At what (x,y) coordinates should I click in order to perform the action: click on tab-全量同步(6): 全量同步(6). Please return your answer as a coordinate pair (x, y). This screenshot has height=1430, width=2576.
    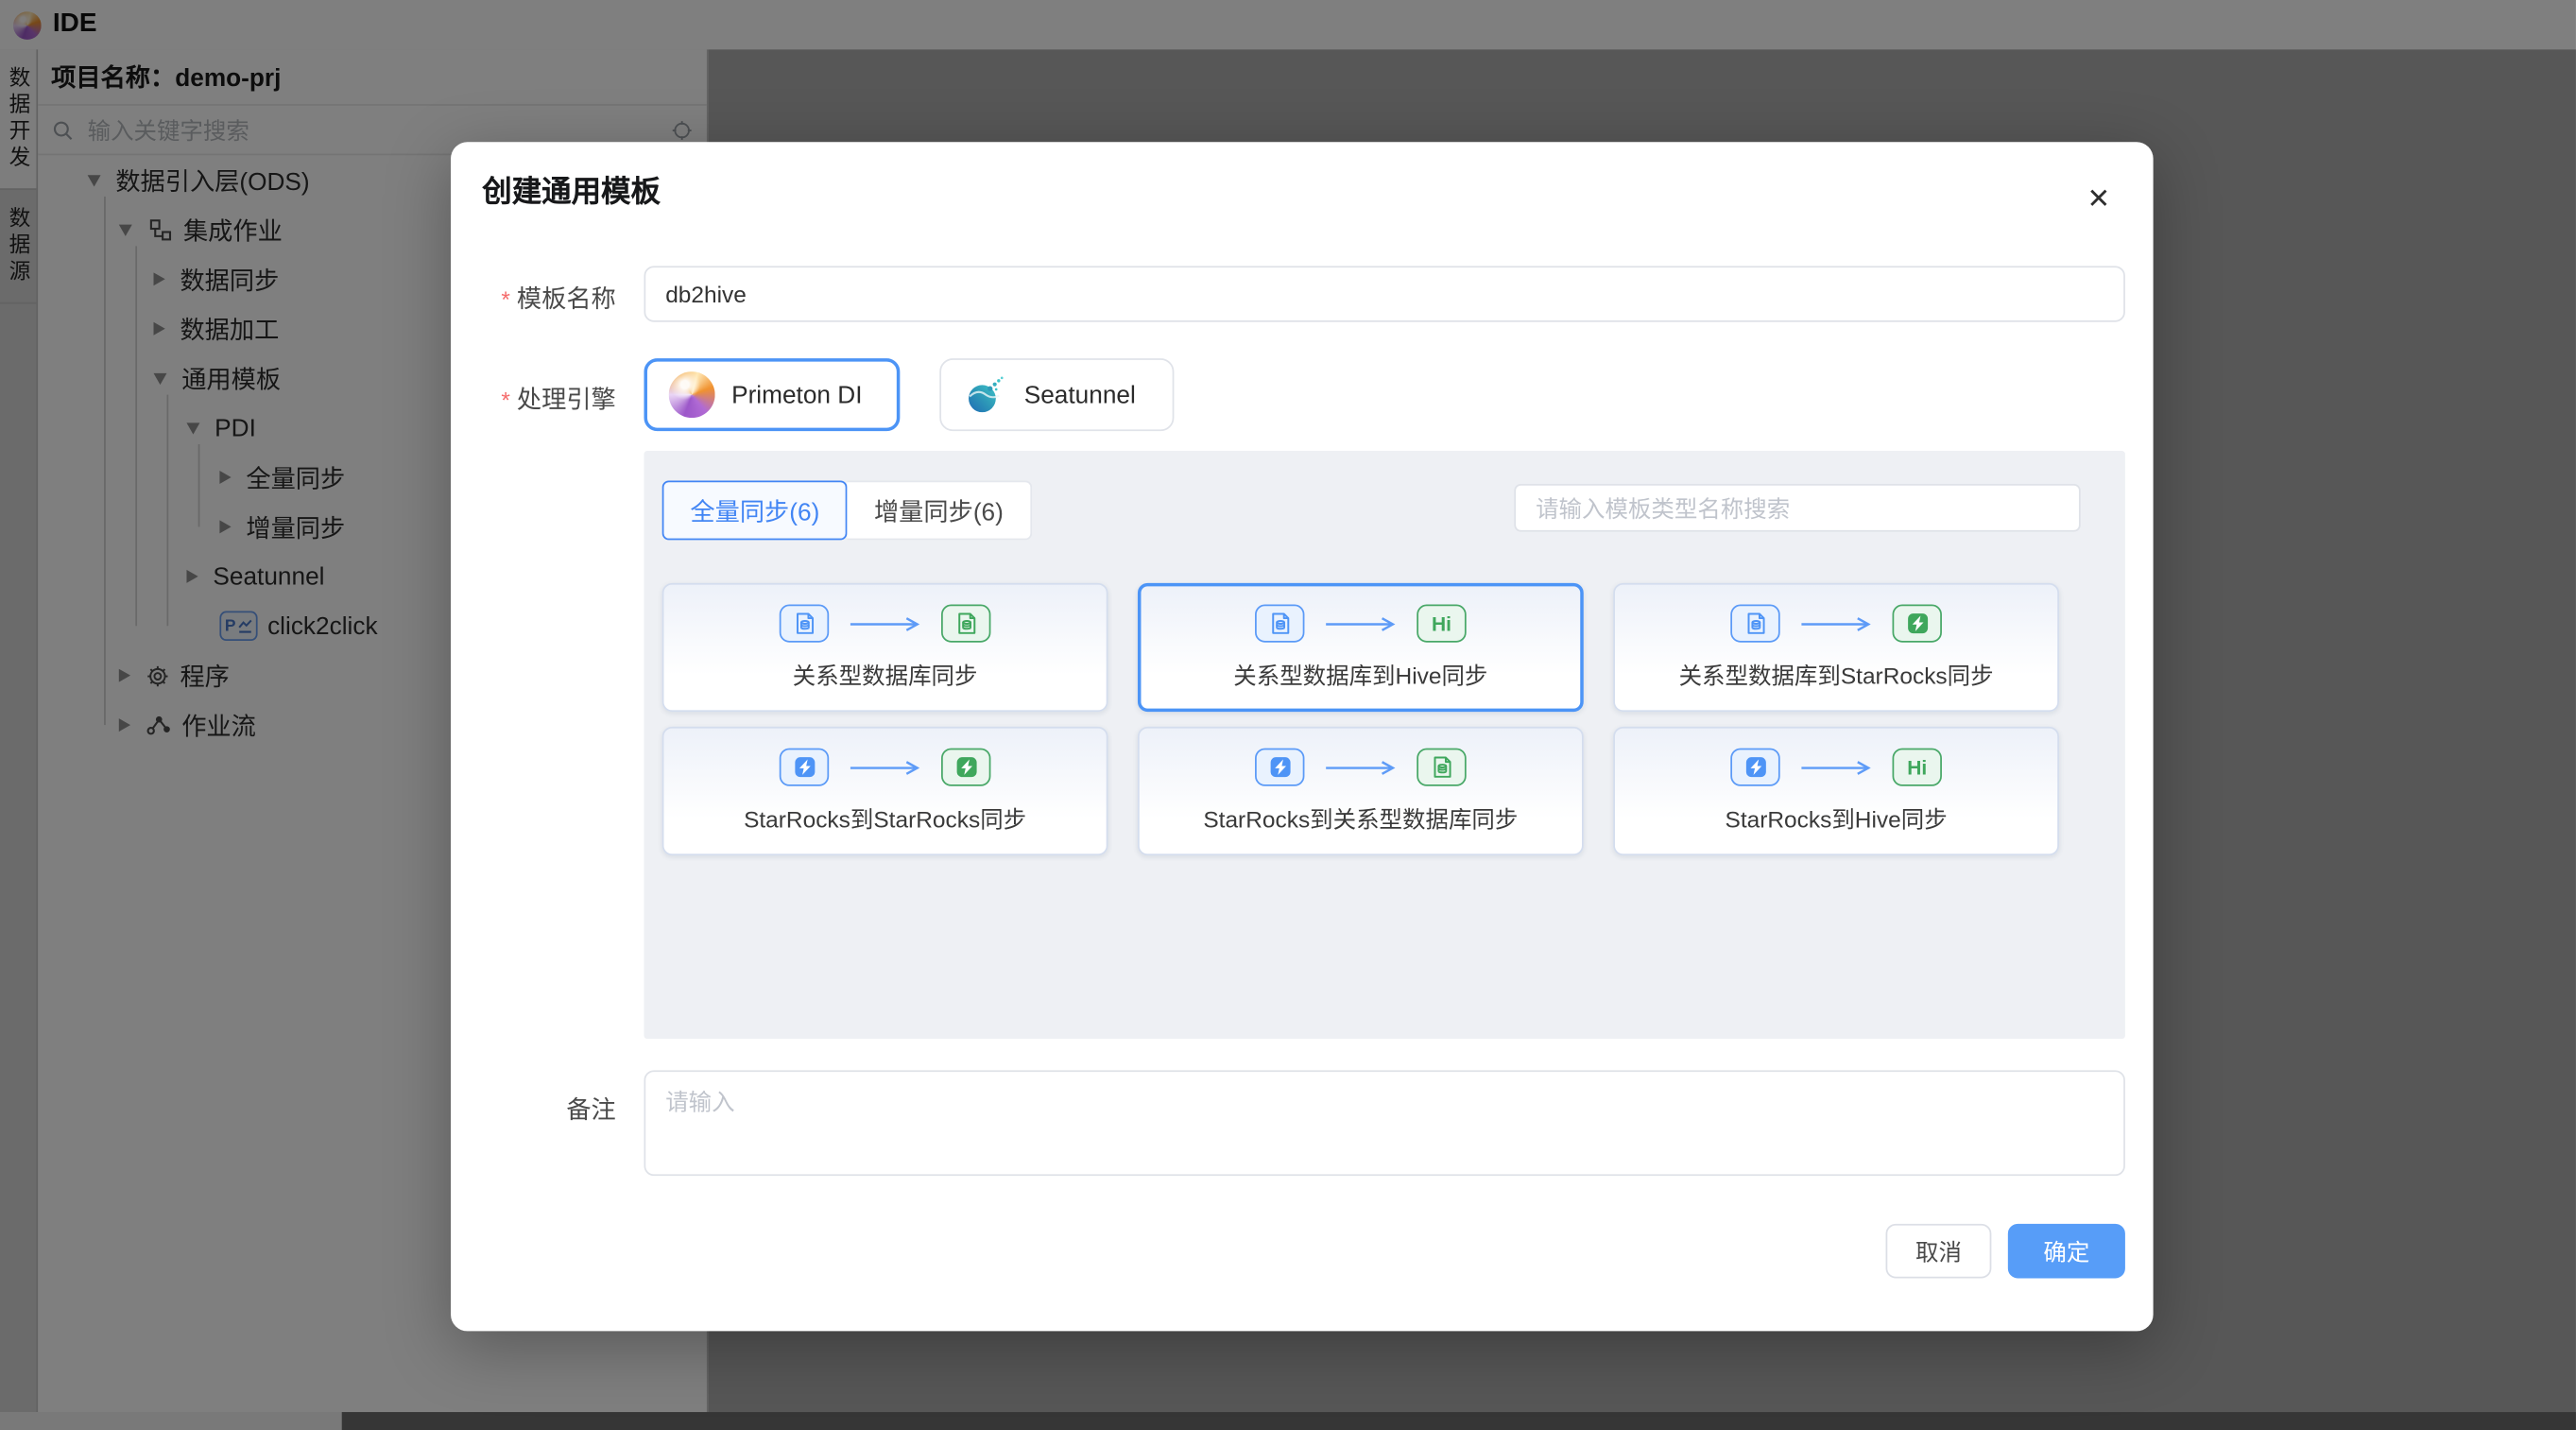
    Looking at the image, I should click on (755, 510).